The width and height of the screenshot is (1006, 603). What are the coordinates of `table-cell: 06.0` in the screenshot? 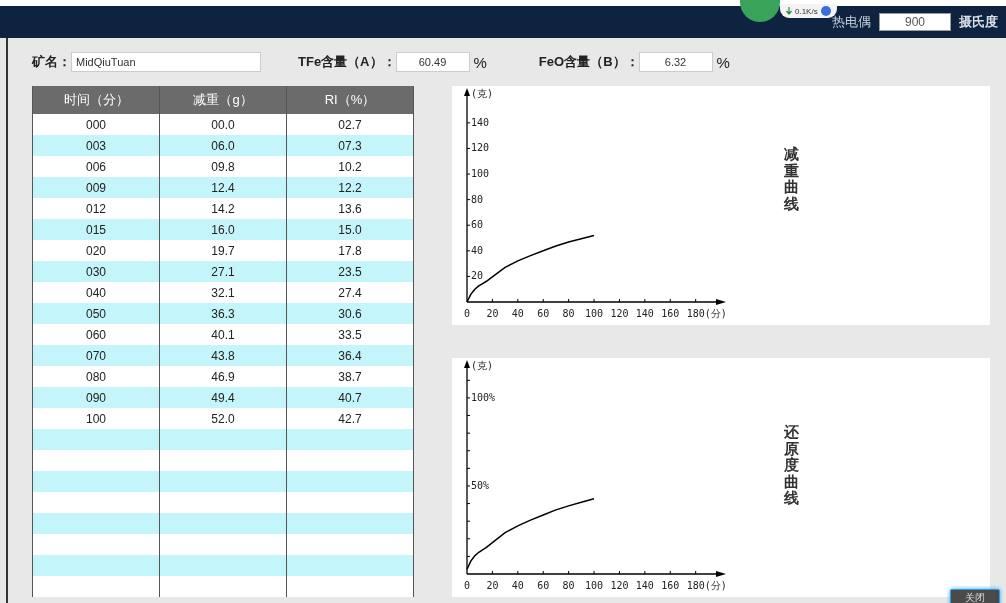 It's located at (223, 145).